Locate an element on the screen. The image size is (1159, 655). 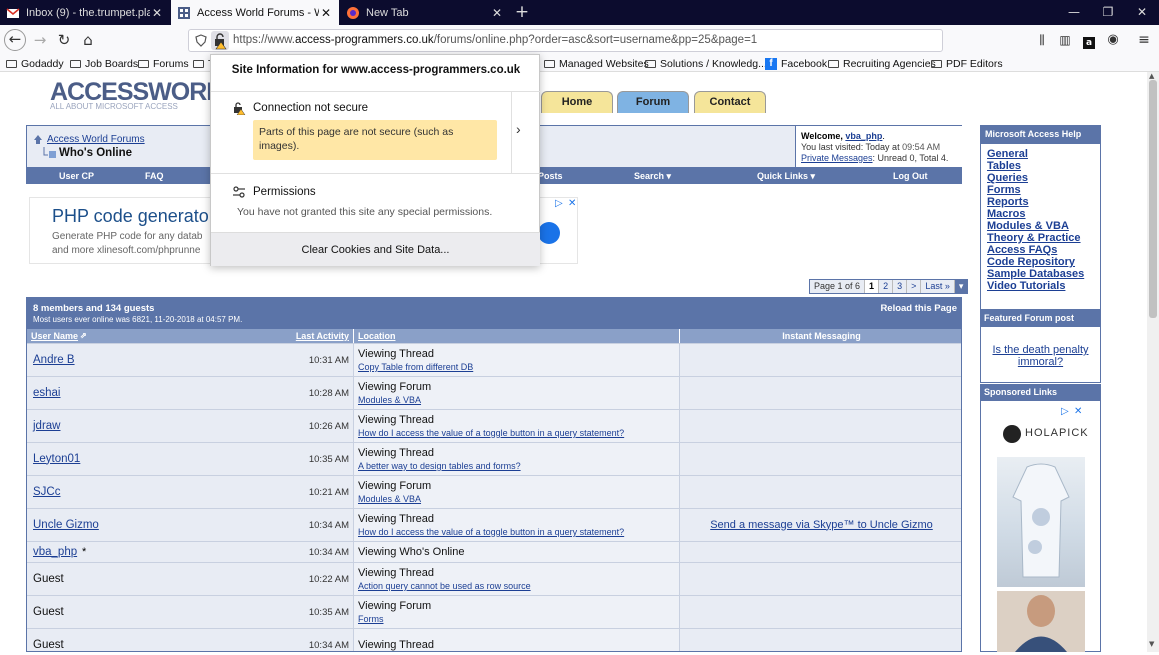
library-icon: ⫼ is located at coordinates (1042, 40).